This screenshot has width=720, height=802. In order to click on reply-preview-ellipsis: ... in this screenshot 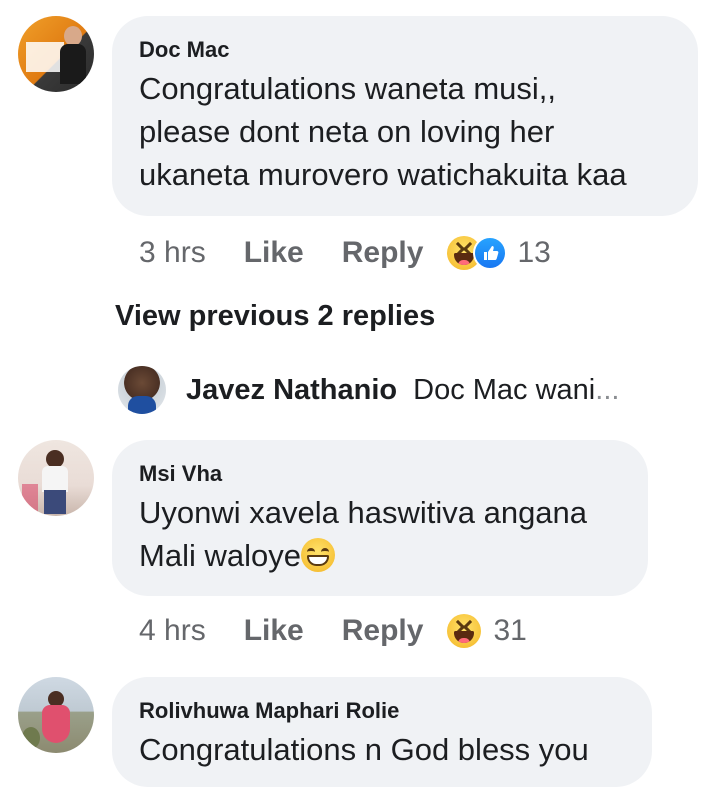, I will do `click(607, 389)`.